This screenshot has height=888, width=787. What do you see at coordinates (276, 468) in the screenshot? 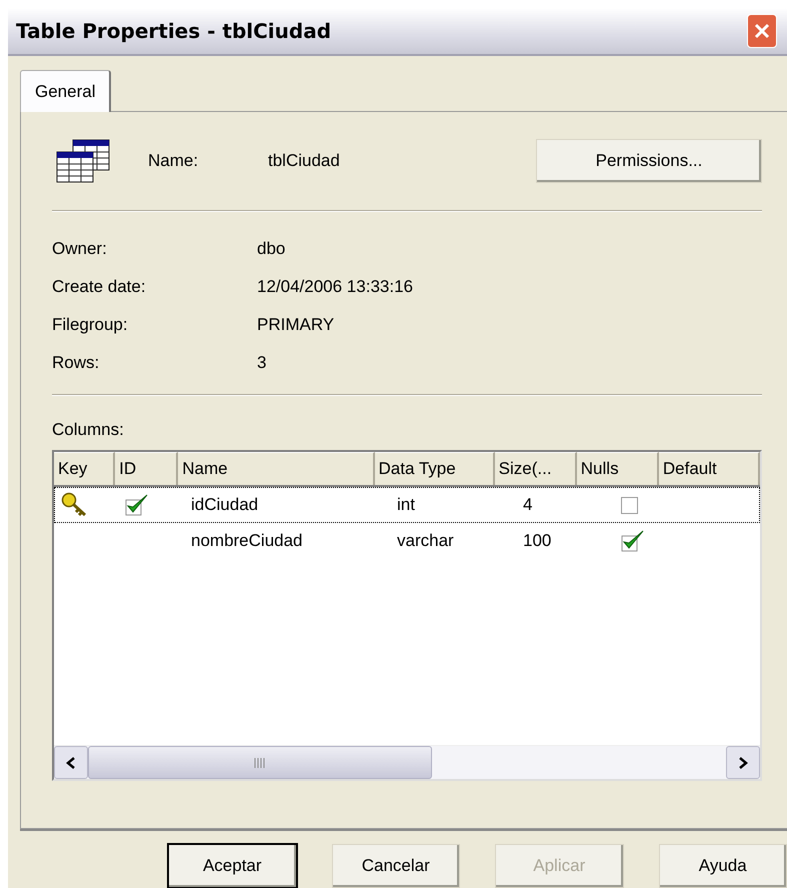
I see `column-header: Name` at bounding box center [276, 468].